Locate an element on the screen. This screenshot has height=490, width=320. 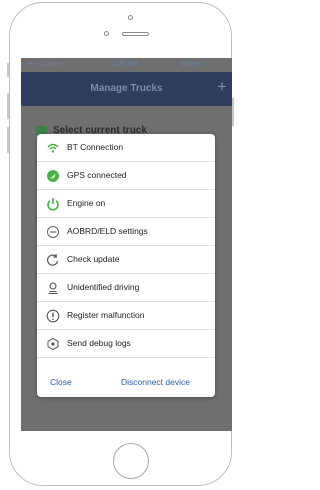
carrier-text: •••◦◦ Carrier is located at coordinates (45, 64).